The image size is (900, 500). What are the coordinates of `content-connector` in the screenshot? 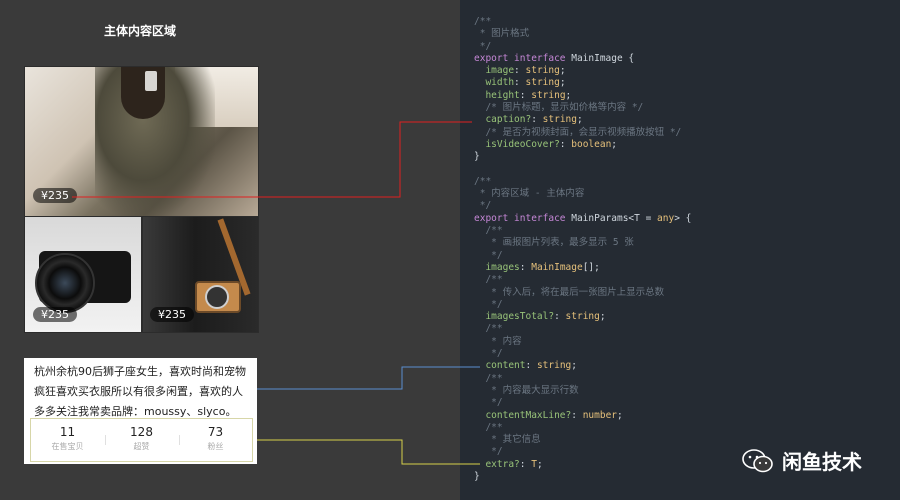 It's located at (368, 378).